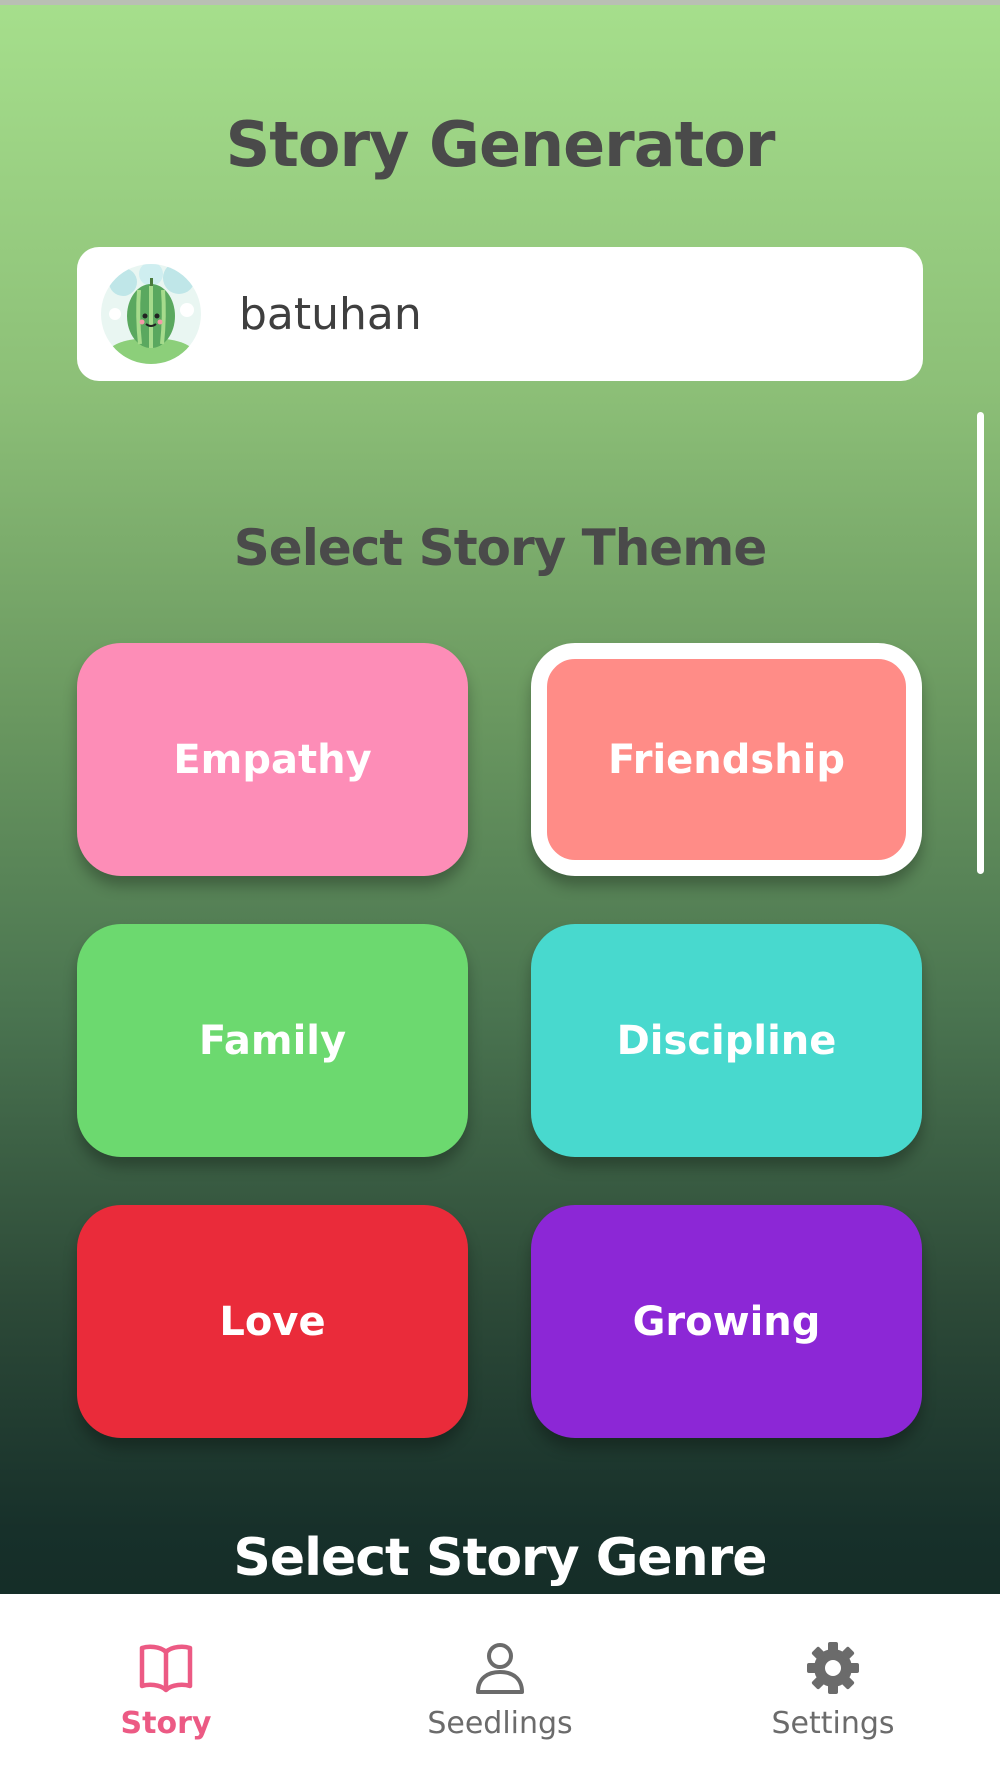 This screenshot has width=1000, height=1778. I want to click on theme-button-love: Love, so click(272, 1321).